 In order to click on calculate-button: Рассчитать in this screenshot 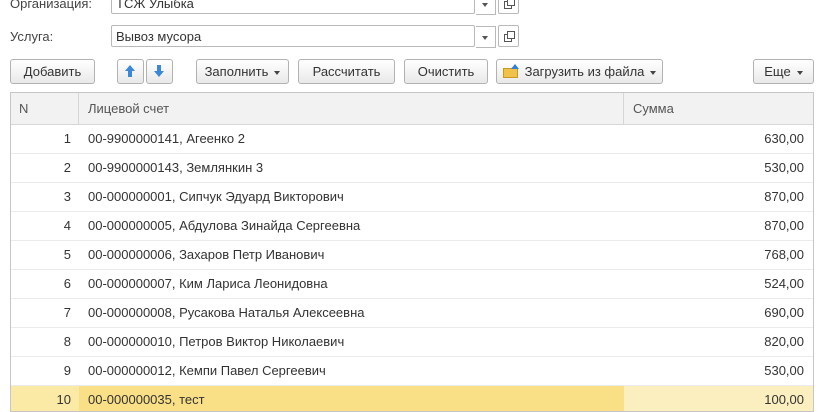, I will do `click(346, 71)`.